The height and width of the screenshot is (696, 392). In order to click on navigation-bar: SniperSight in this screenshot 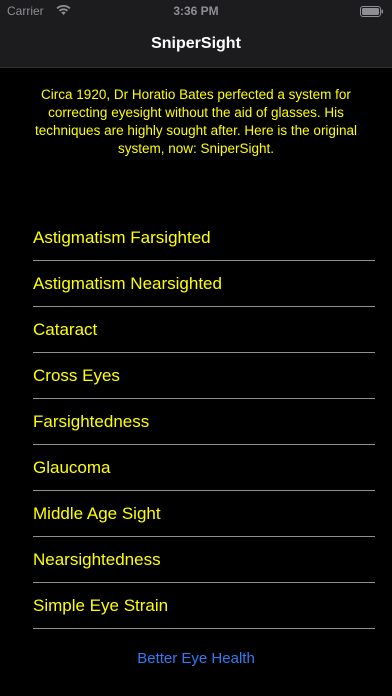, I will do `click(196, 45)`.